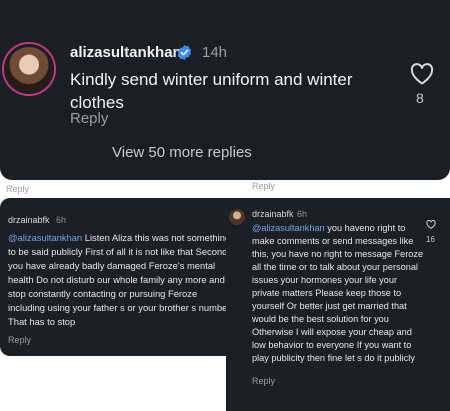 The image size is (450, 411). I want to click on view-more-replies-button: View 50 more replies, so click(182, 152).